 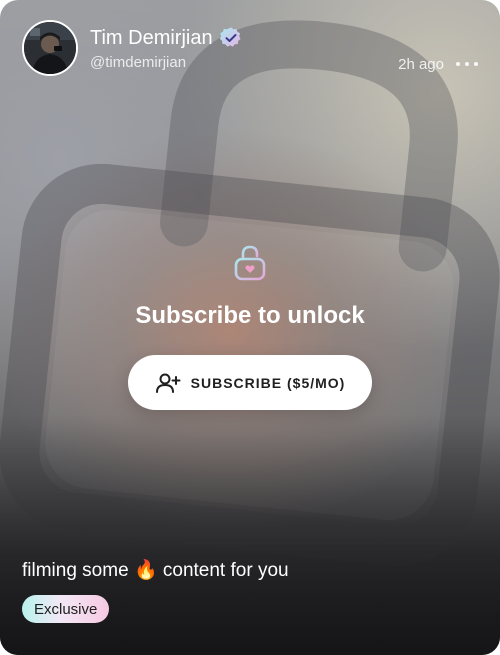 What do you see at coordinates (75, 570) in the screenshot?
I see `caption-text-start: filming some` at bounding box center [75, 570].